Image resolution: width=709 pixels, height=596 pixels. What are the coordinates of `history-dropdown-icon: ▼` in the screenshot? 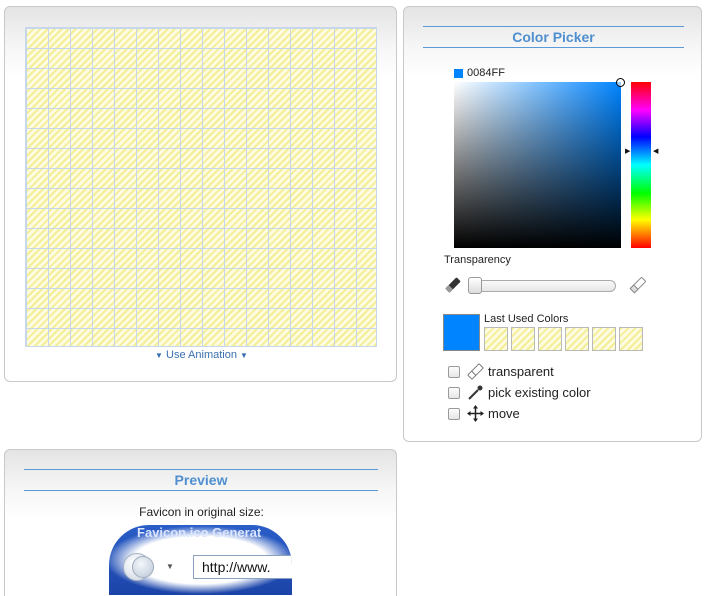 It's located at (170, 566).